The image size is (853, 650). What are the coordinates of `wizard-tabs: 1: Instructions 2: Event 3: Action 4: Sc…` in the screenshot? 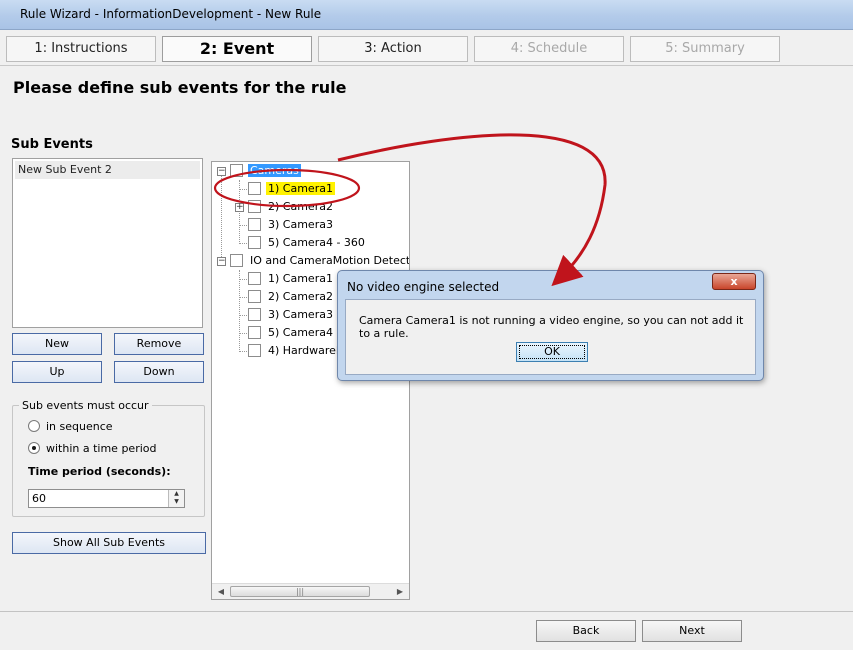 It's located at (426, 48).